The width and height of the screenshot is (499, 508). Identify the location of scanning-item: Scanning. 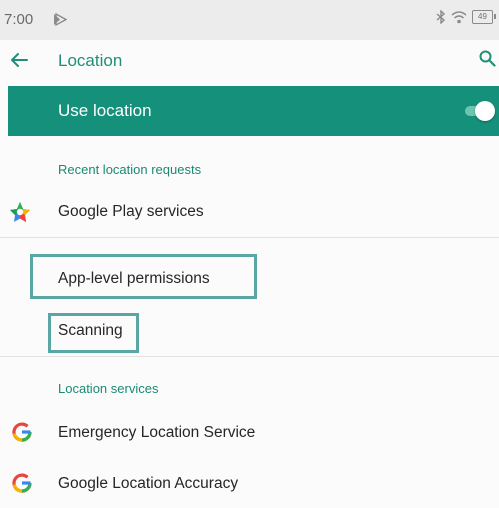
(90, 331).